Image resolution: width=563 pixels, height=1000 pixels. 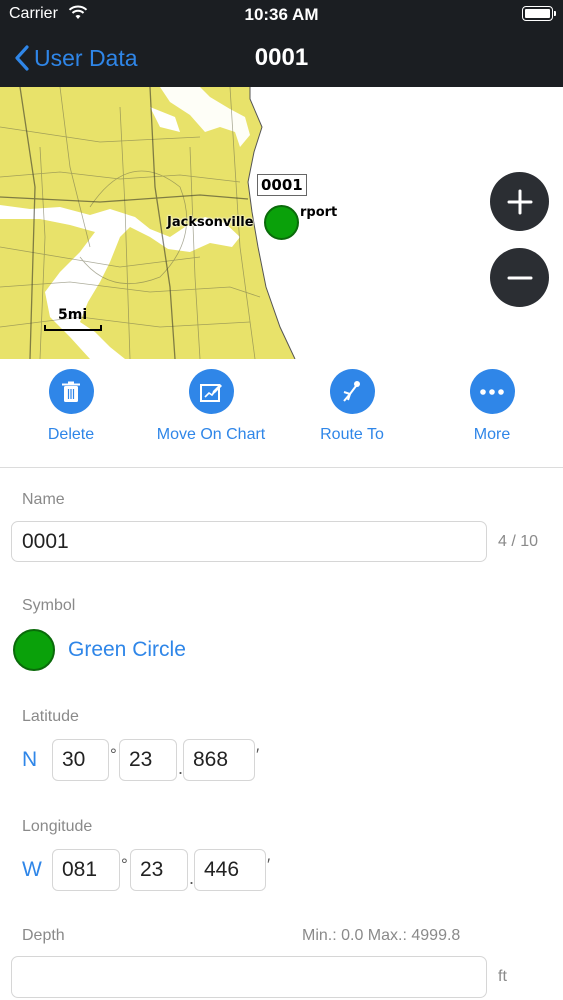 What do you see at coordinates (230, 870) in the screenshot?
I see `longitude-decimal-field: 446` at bounding box center [230, 870].